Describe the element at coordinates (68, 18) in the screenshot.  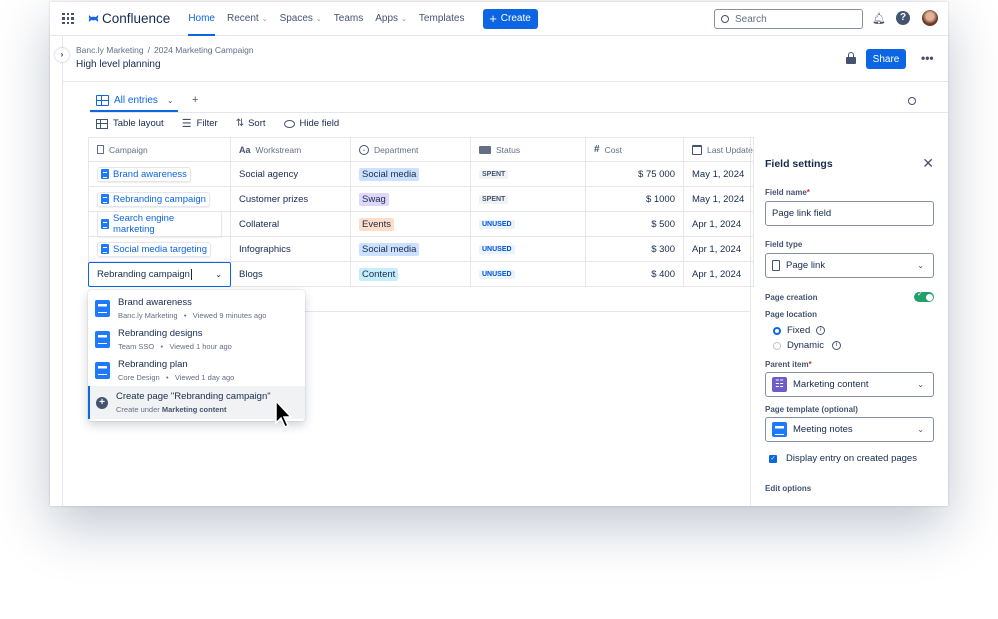
I see `app-switcher-icon` at that location.